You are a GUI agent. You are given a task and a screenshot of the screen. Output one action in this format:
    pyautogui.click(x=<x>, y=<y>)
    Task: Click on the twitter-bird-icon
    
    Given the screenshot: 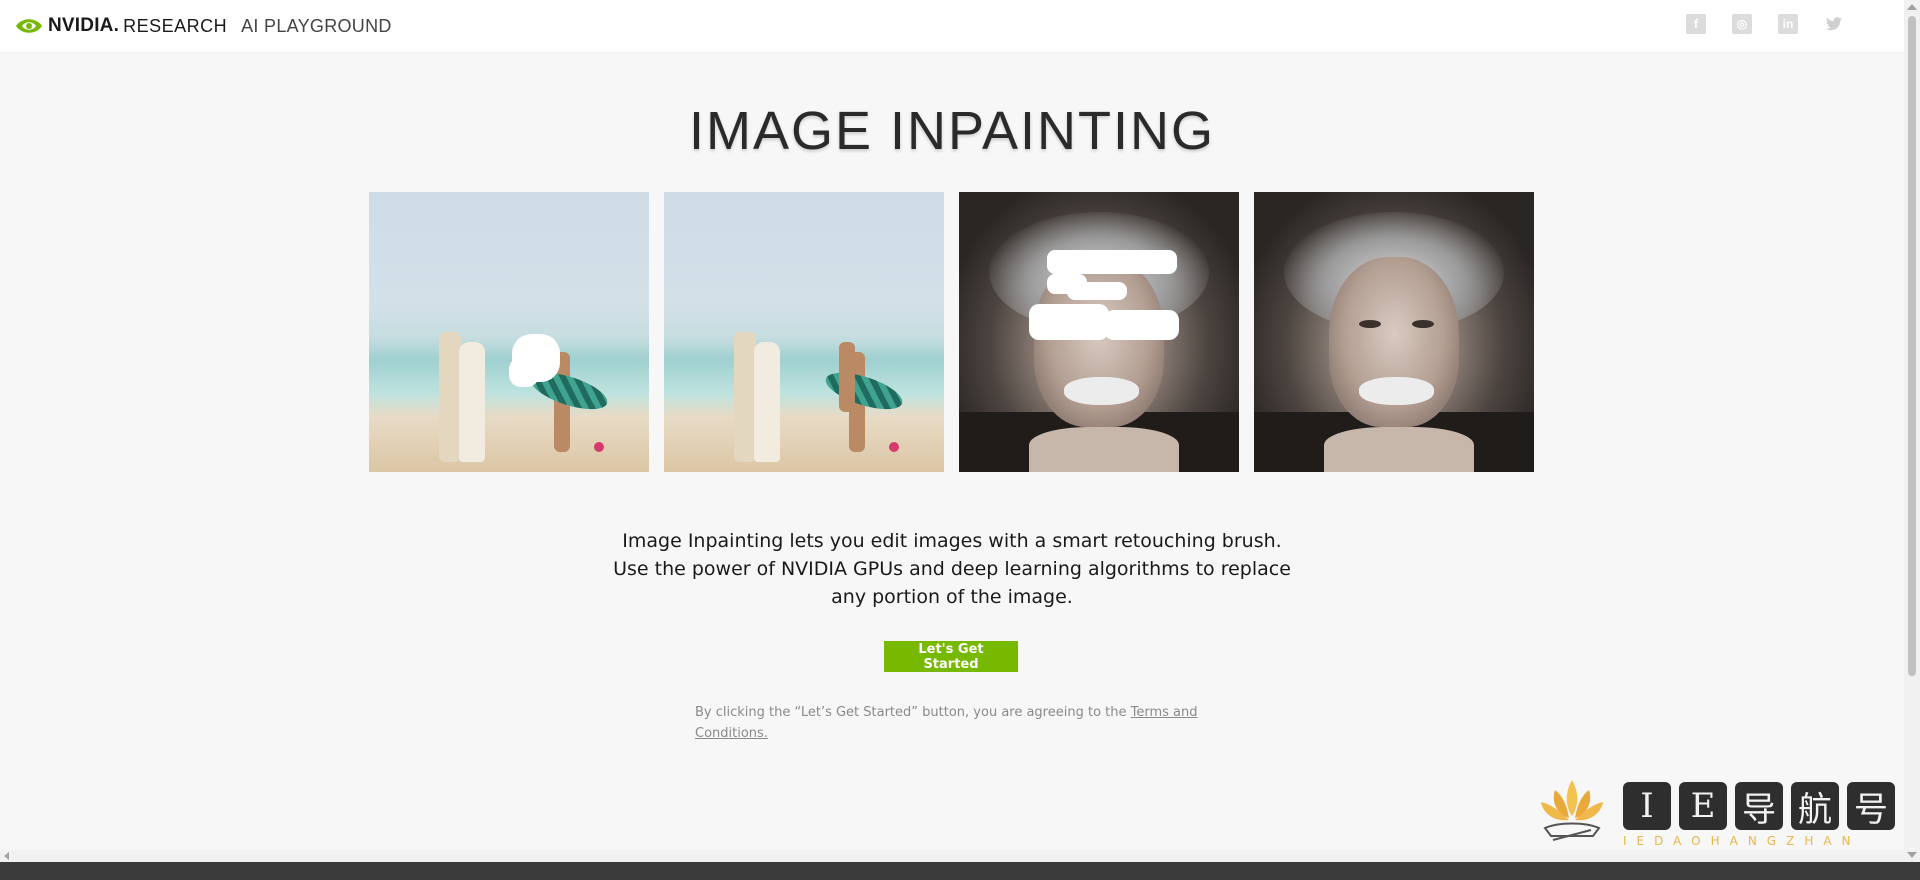 What is the action you would take?
    pyautogui.click(x=1834, y=24)
    